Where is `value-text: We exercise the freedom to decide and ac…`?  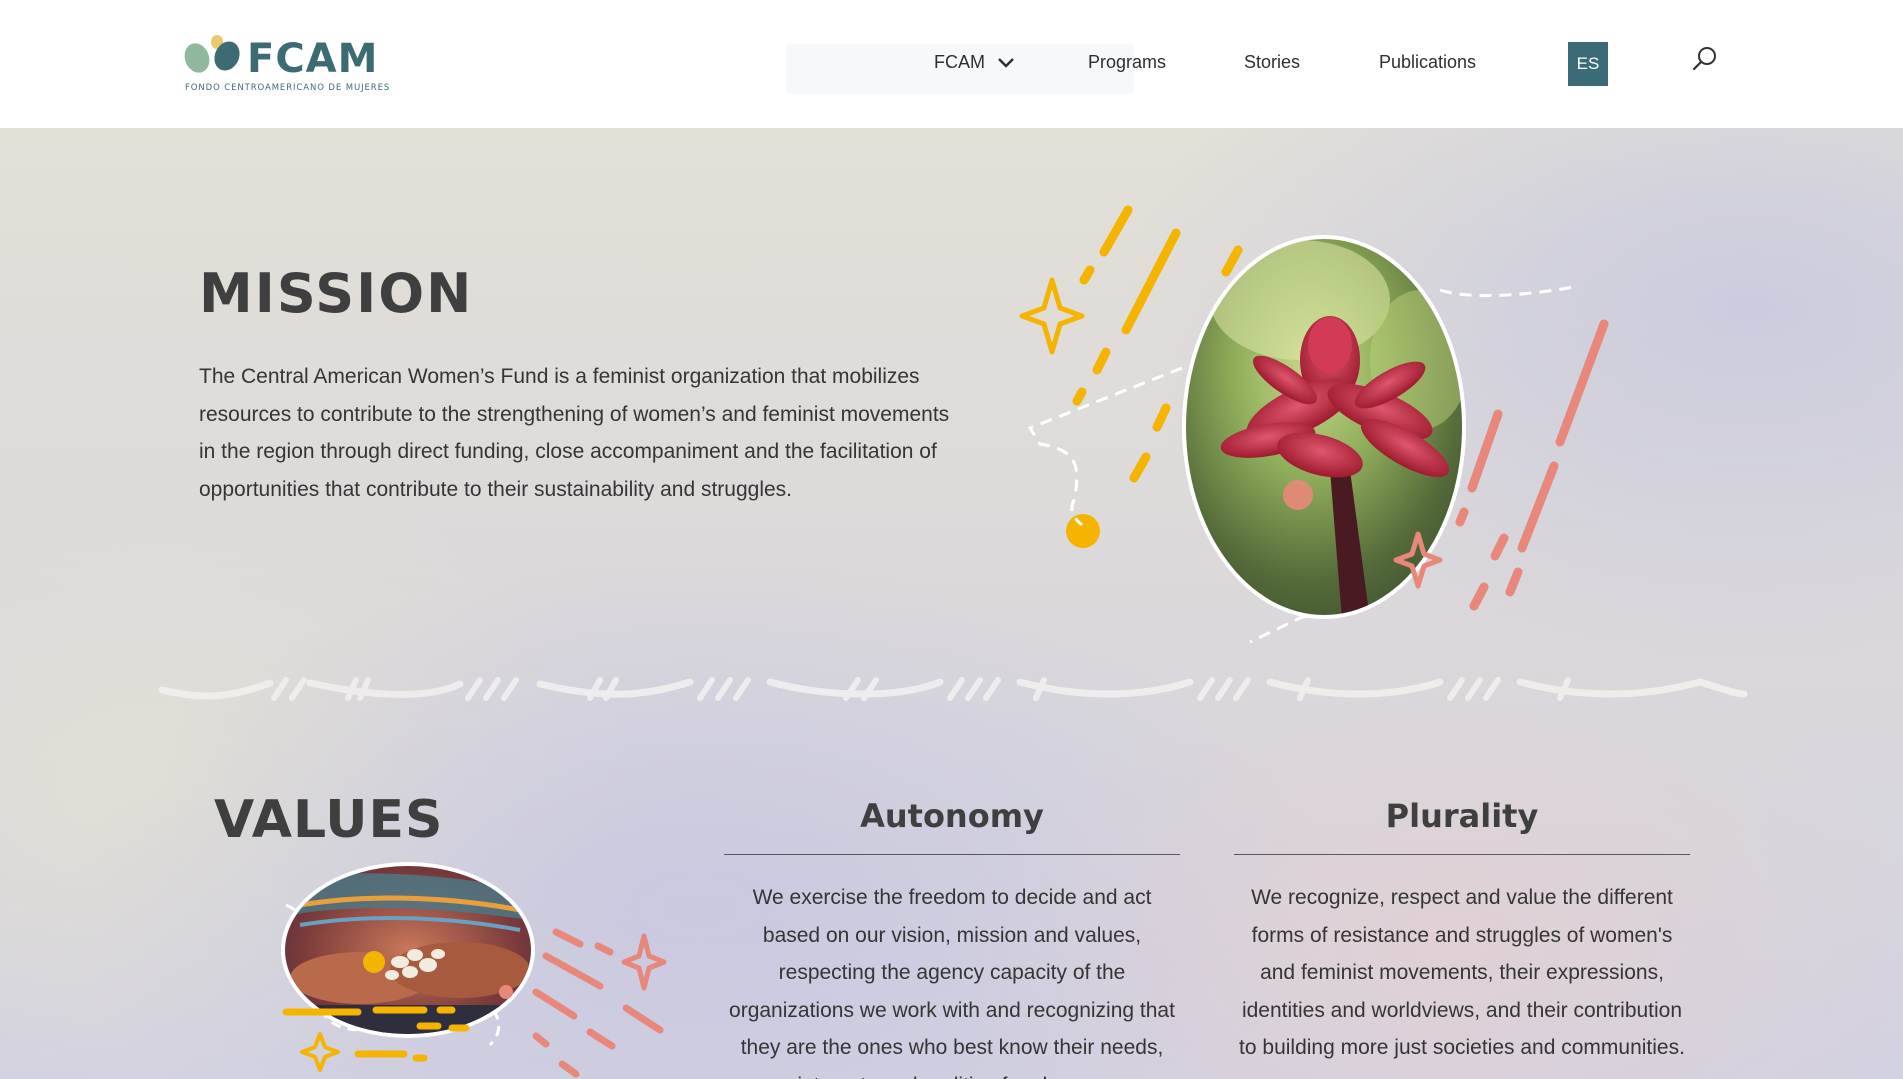 value-text: We exercise the freedom to decide and ac… is located at coordinates (952, 982).